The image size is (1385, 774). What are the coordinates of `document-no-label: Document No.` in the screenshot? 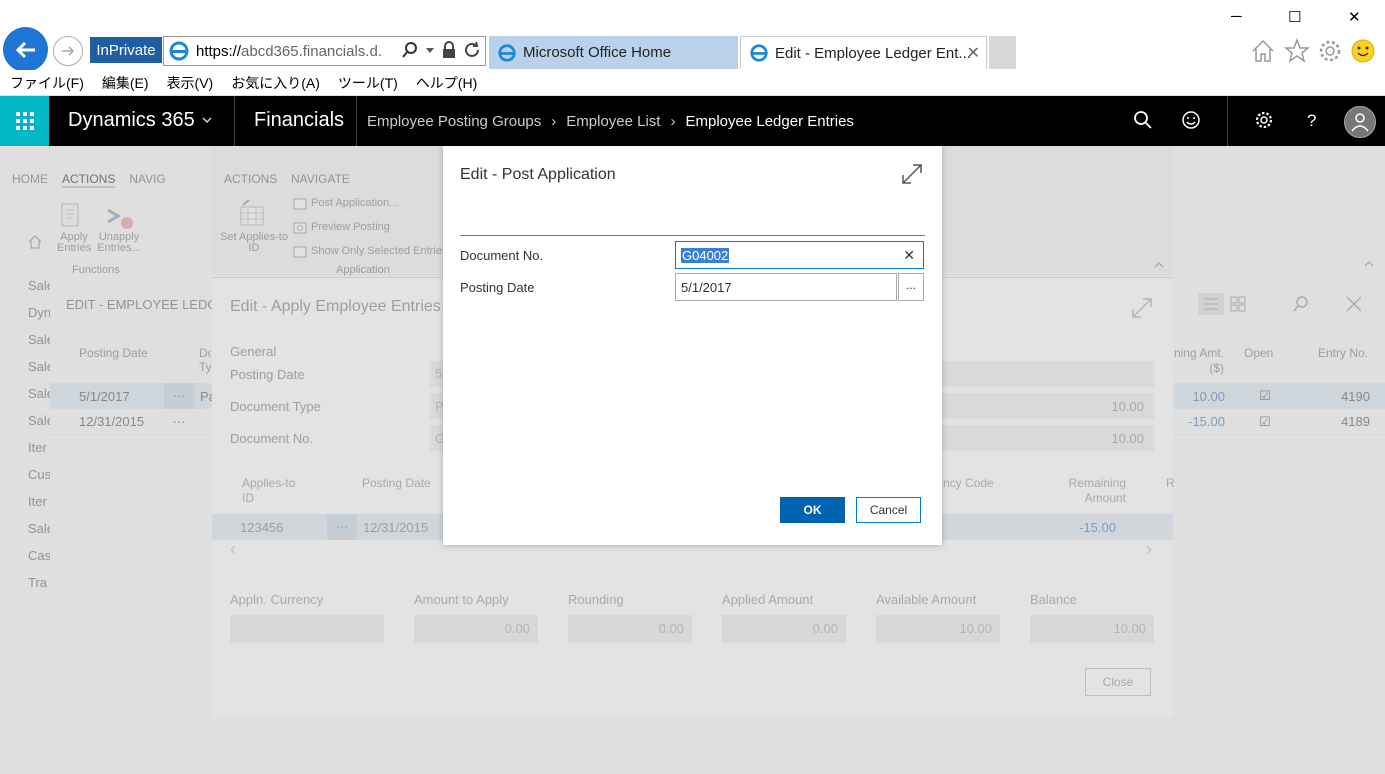 It's located at (502, 255).